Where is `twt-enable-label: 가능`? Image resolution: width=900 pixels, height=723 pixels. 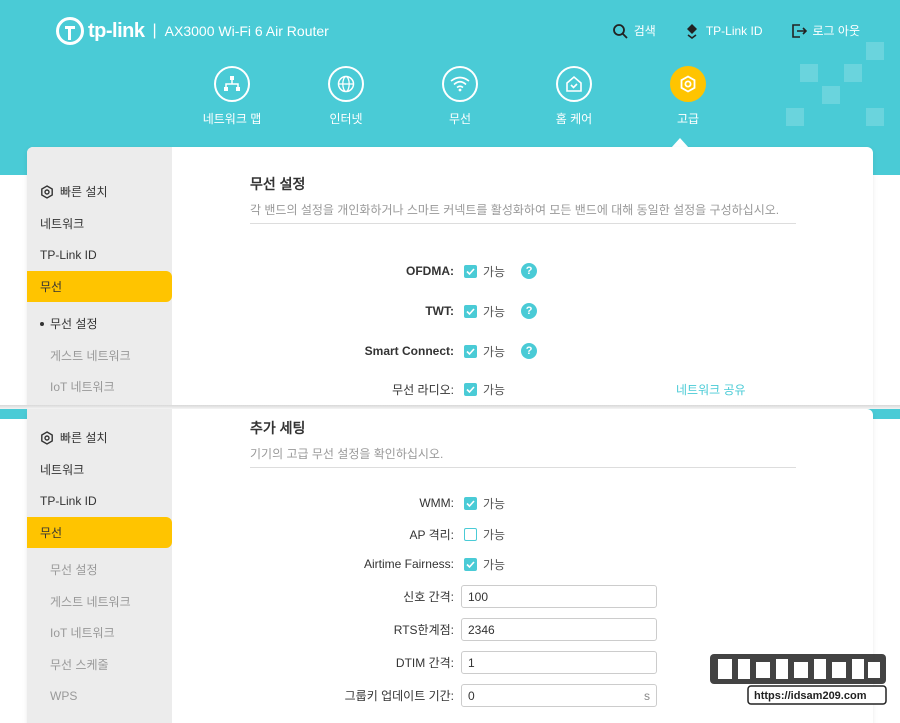 twt-enable-label: 가능 is located at coordinates (494, 311).